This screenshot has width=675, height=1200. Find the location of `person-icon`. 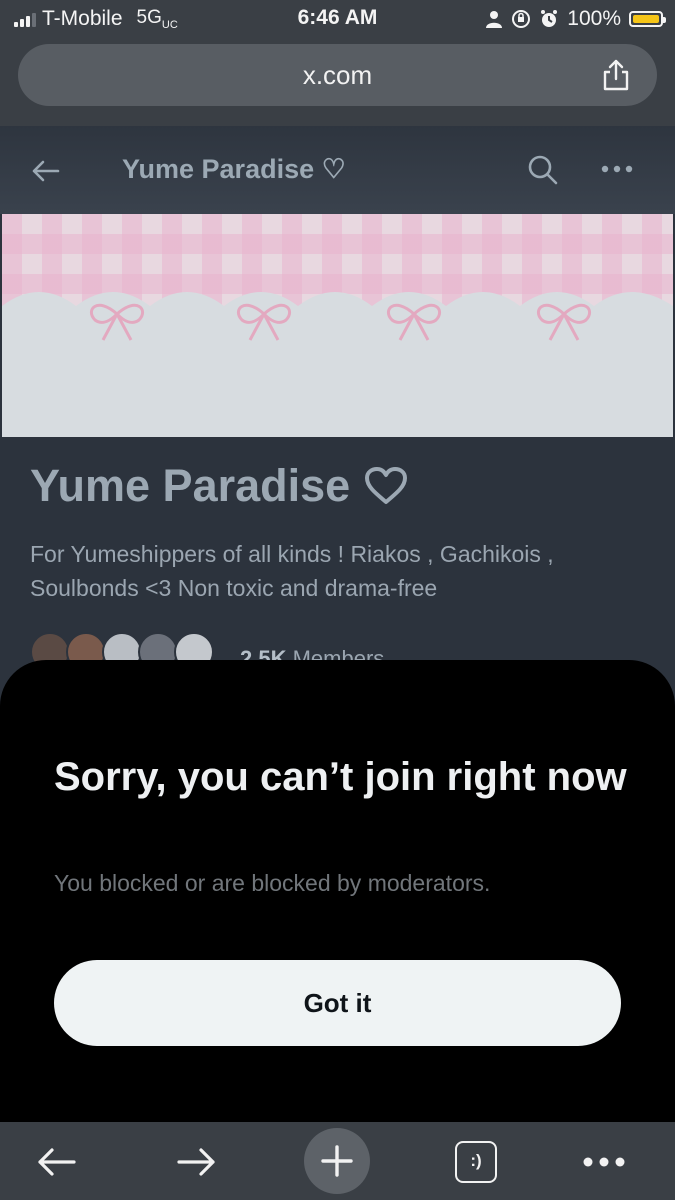

person-icon is located at coordinates (494, 19).